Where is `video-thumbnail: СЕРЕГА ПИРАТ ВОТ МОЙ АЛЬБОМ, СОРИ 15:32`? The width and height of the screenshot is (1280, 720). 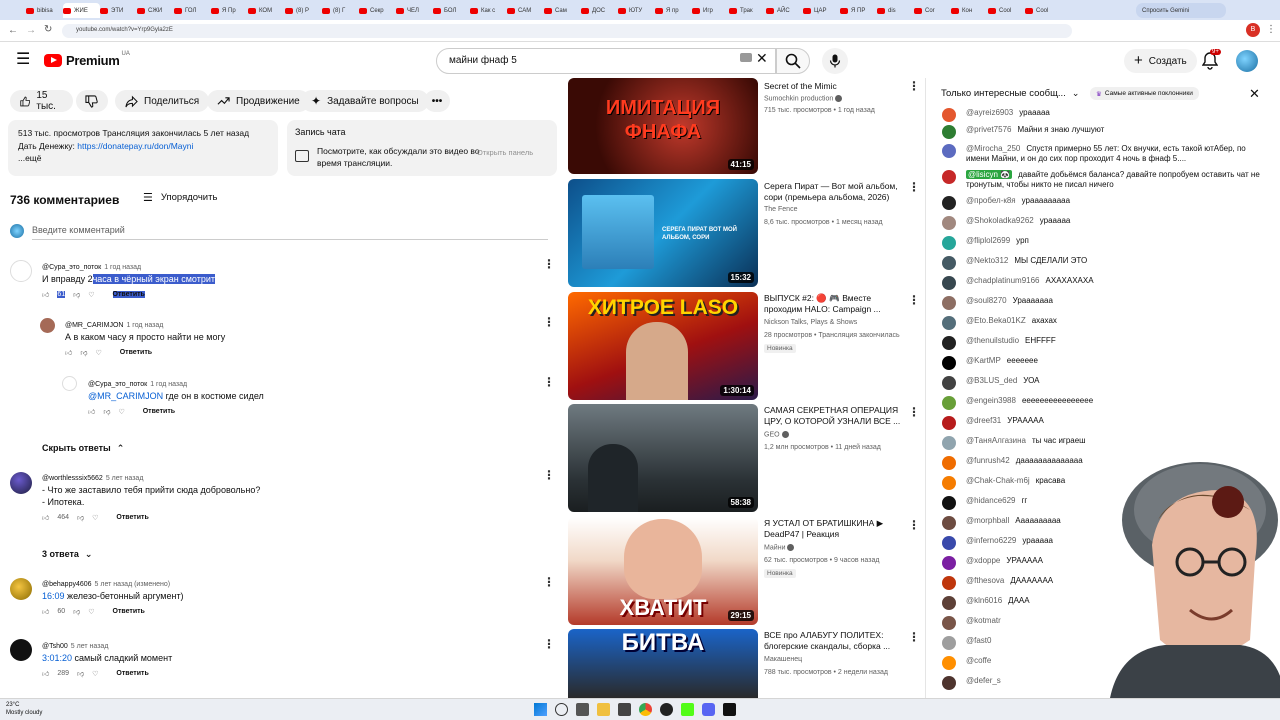
video-thumbnail: СЕРЕГА ПИРАТ ВОТ МОЙ АЛЬБОМ, СОРИ 15:32 is located at coordinates (663, 233).